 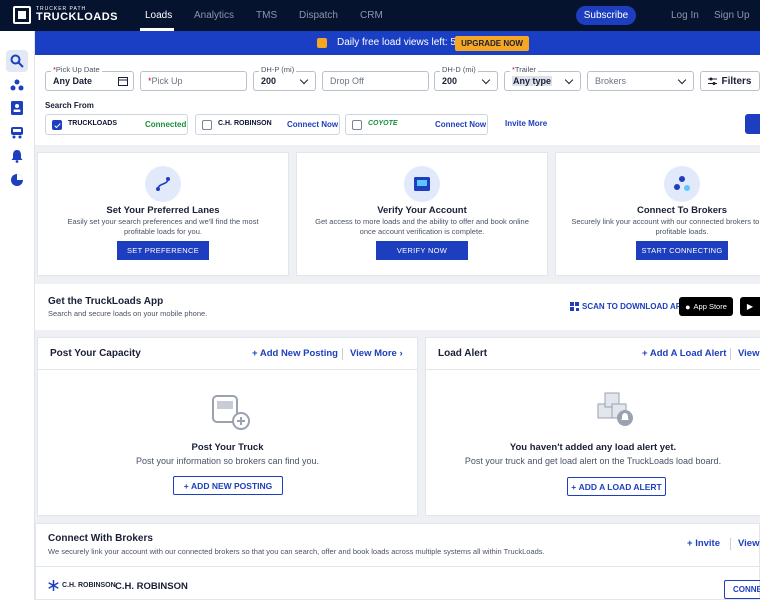 I want to click on card-title: Set Your Preferred Lanes, so click(x=163, y=210).